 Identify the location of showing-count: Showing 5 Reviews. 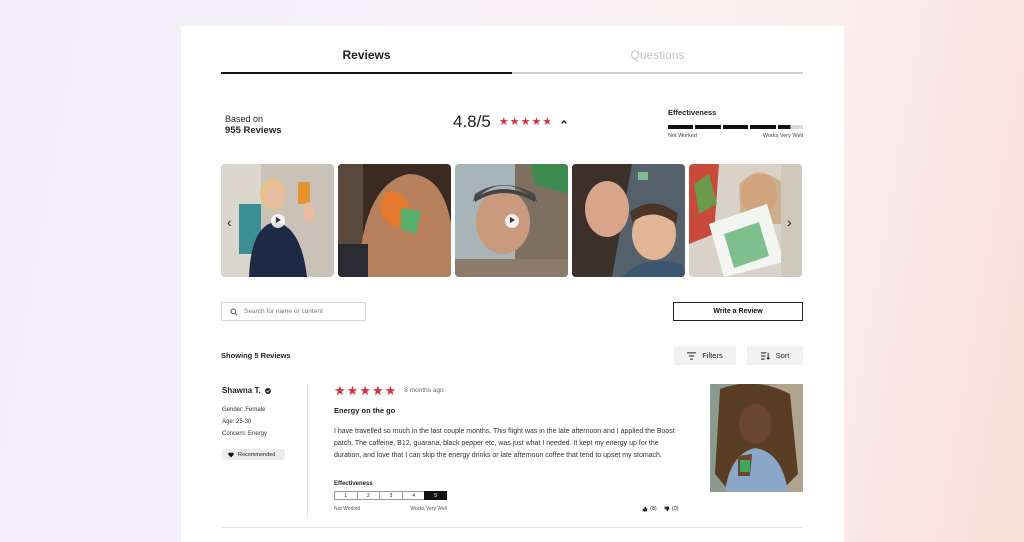
(256, 355).